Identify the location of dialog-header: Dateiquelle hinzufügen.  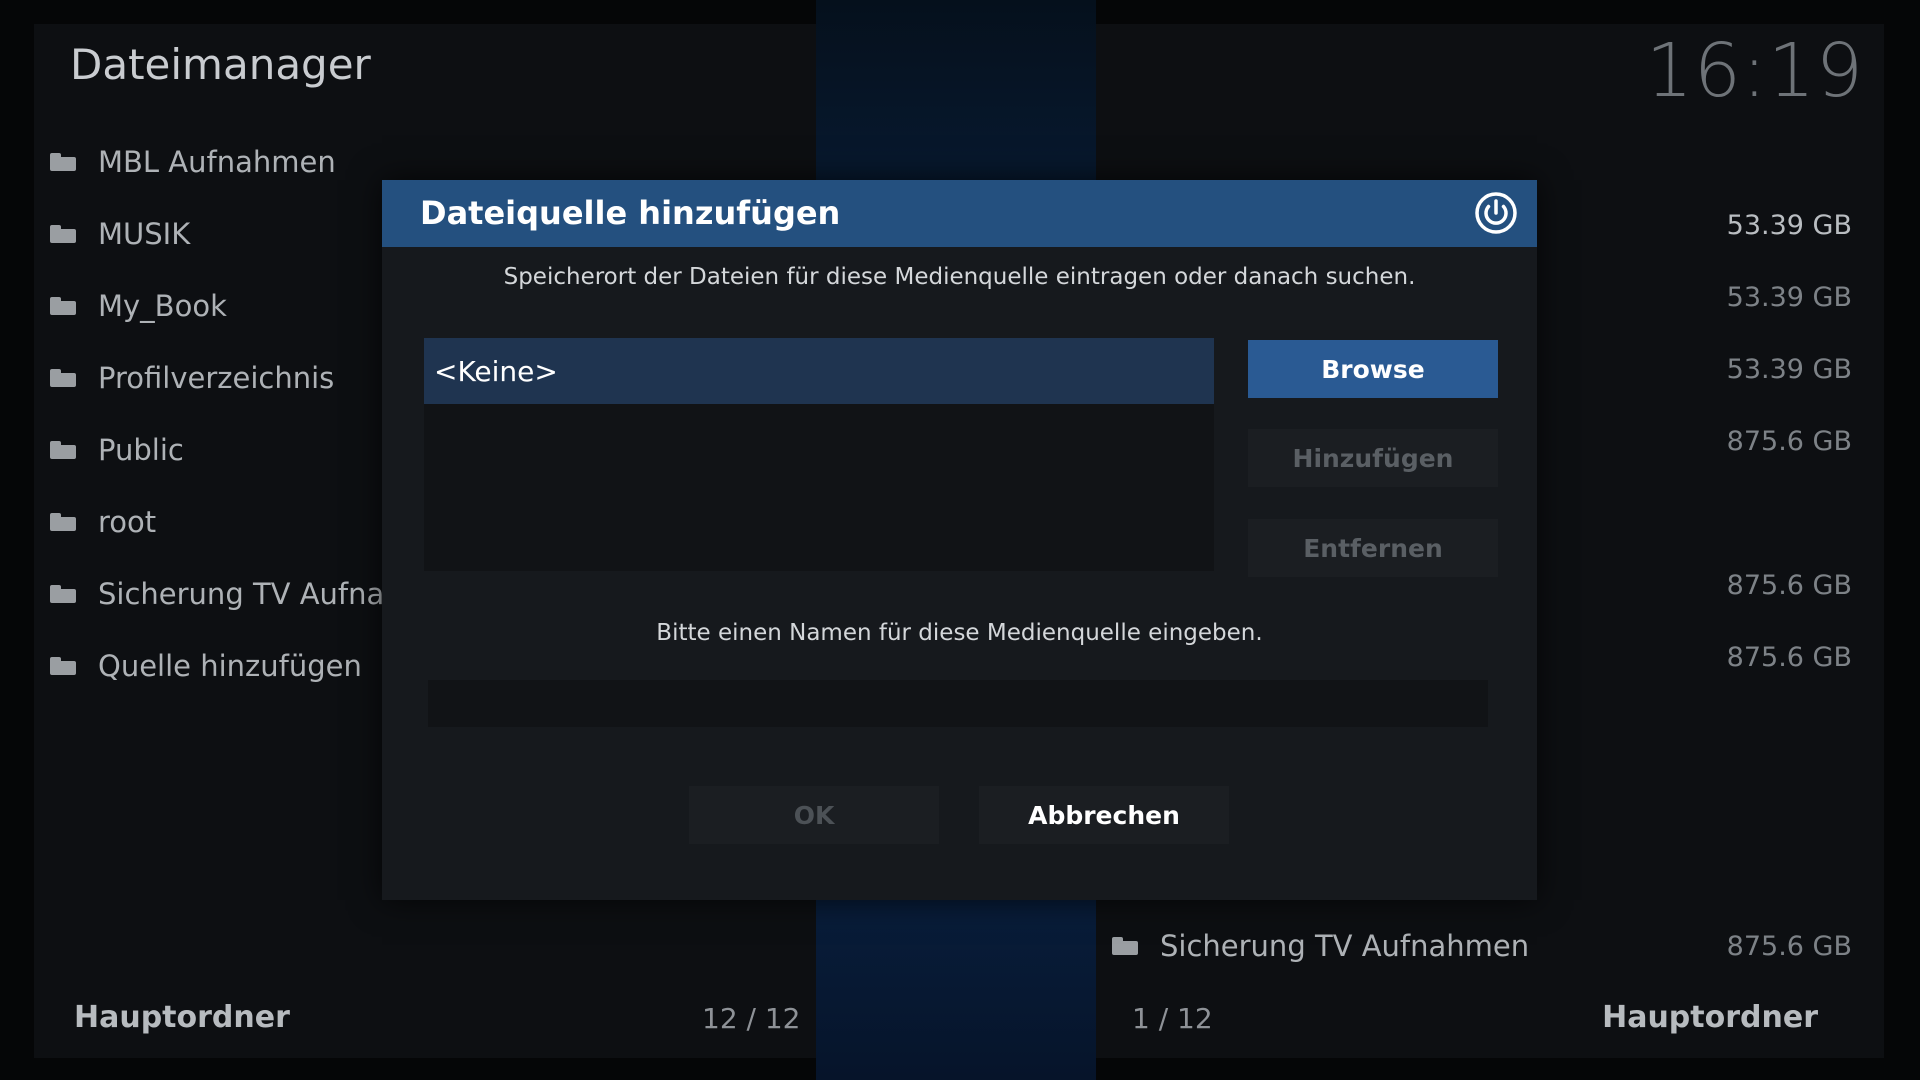
(959, 213).